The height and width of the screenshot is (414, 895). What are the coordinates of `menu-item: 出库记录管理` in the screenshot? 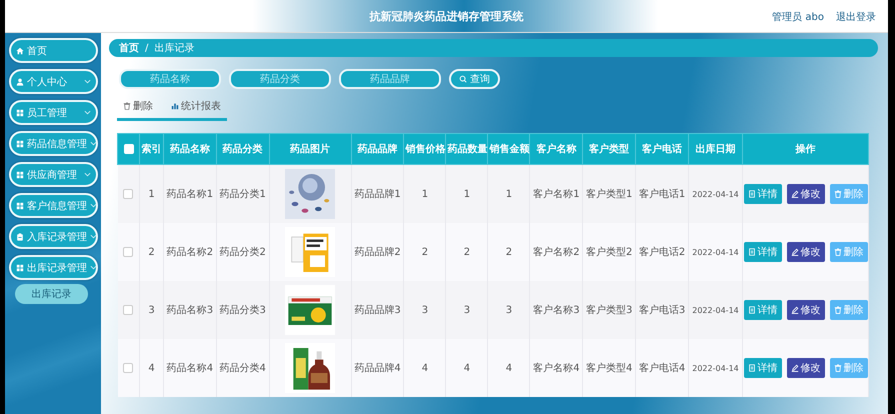 It's located at (53, 267).